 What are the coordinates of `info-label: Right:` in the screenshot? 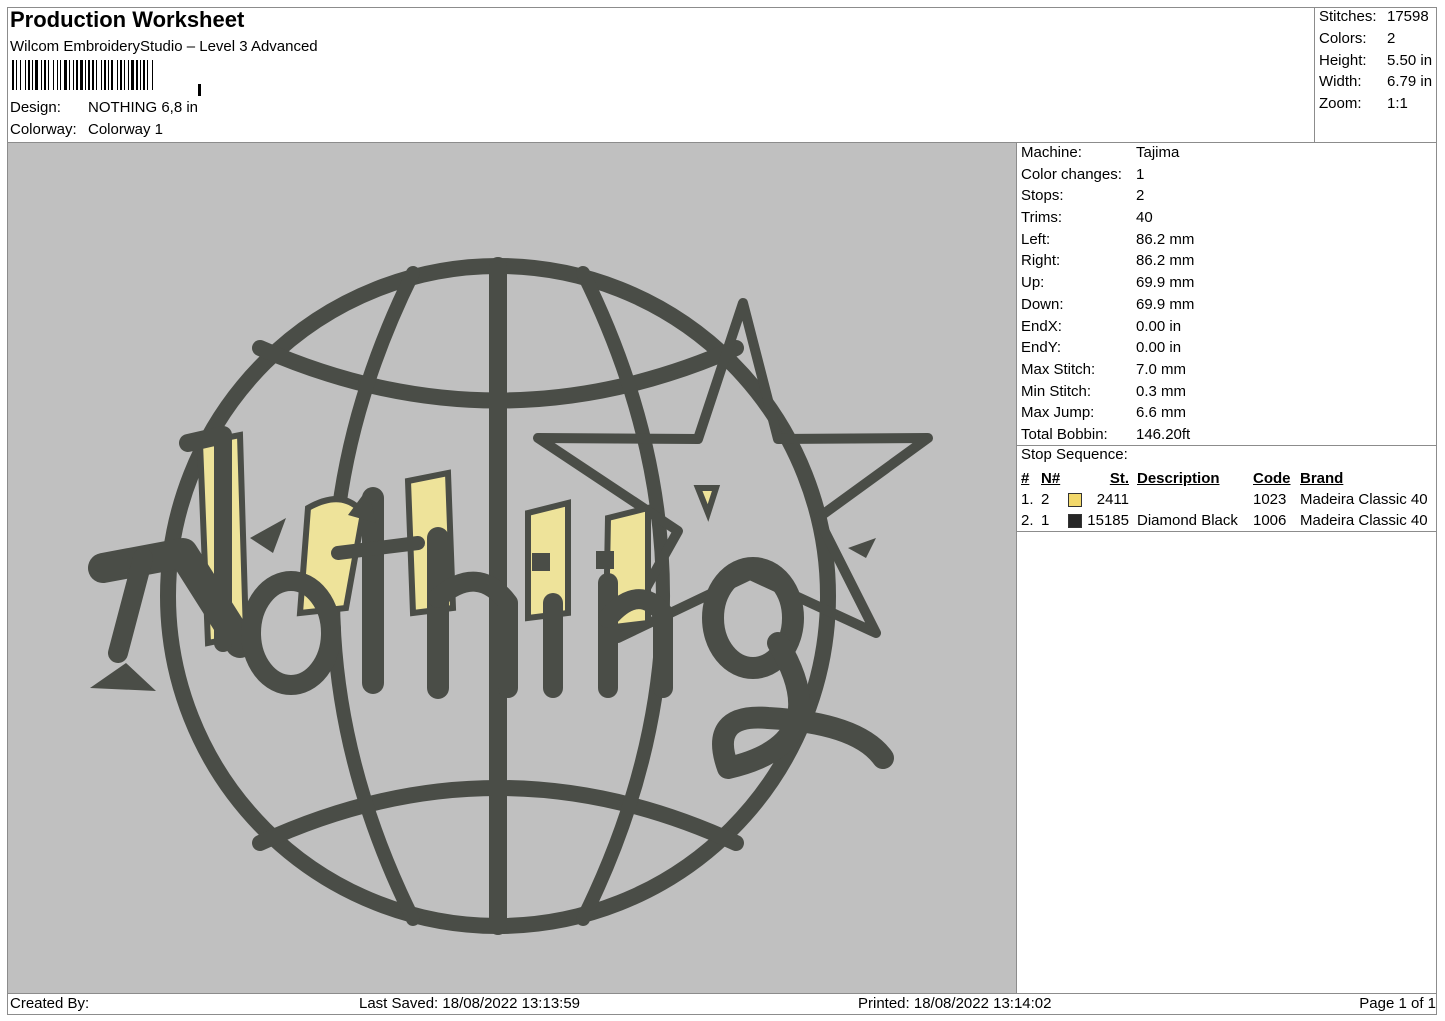 It's located at (1041, 261).